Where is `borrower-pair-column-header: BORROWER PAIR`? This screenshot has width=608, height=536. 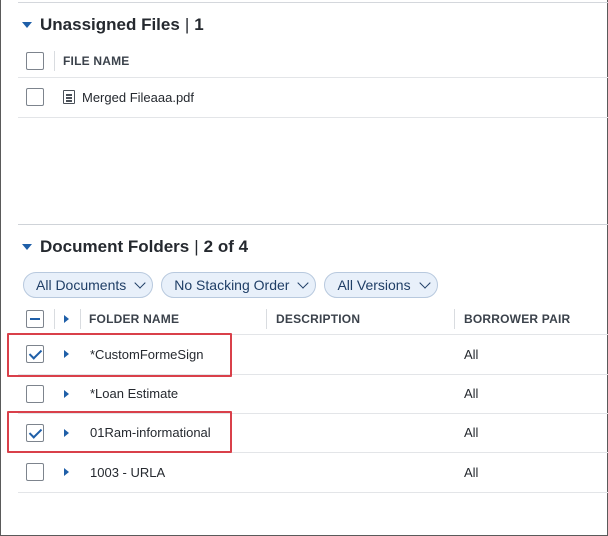
borrower-pair-column-header: BORROWER PAIR is located at coordinates (517, 319).